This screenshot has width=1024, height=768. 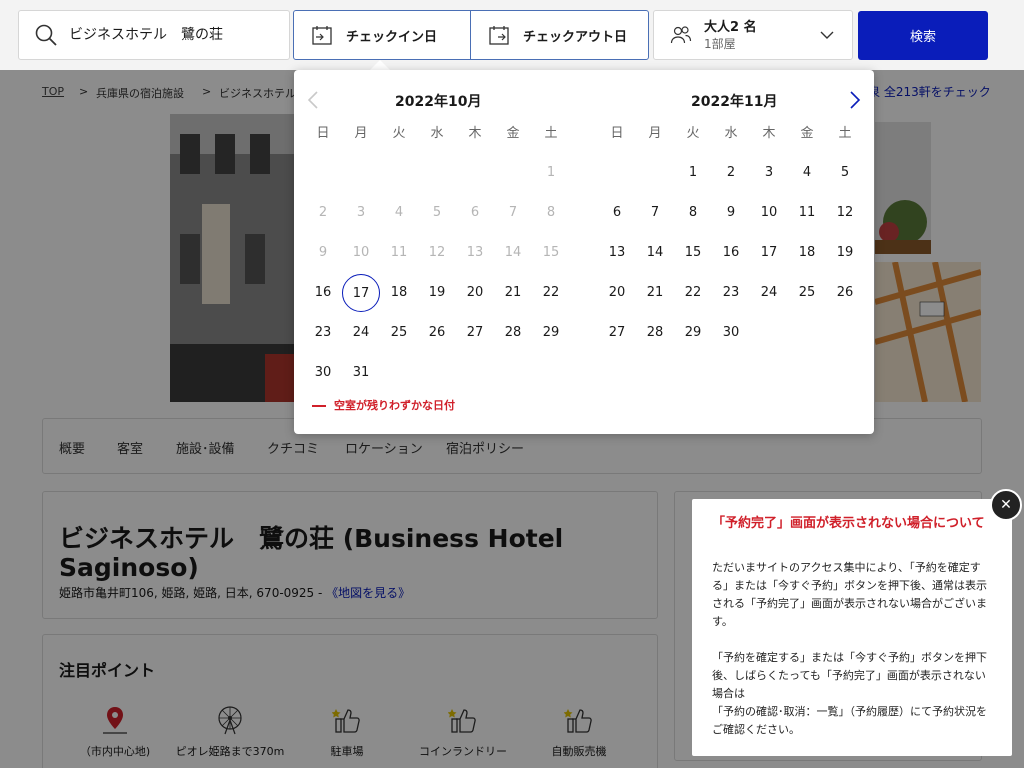 I want to click on calendar-day: 8, so click(x=693, y=213).